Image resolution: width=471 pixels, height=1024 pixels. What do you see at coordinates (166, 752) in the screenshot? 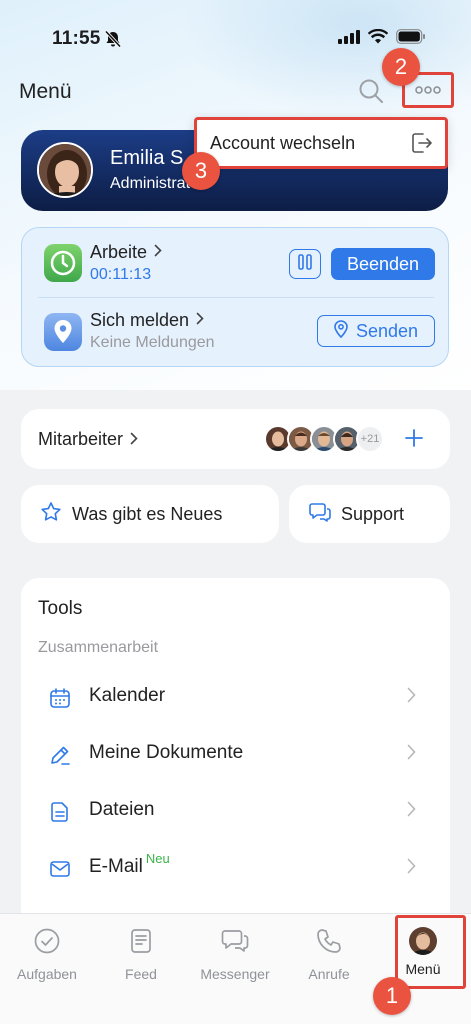
I see `tool-label: Meine Dokumente` at bounding box center [166, 752].